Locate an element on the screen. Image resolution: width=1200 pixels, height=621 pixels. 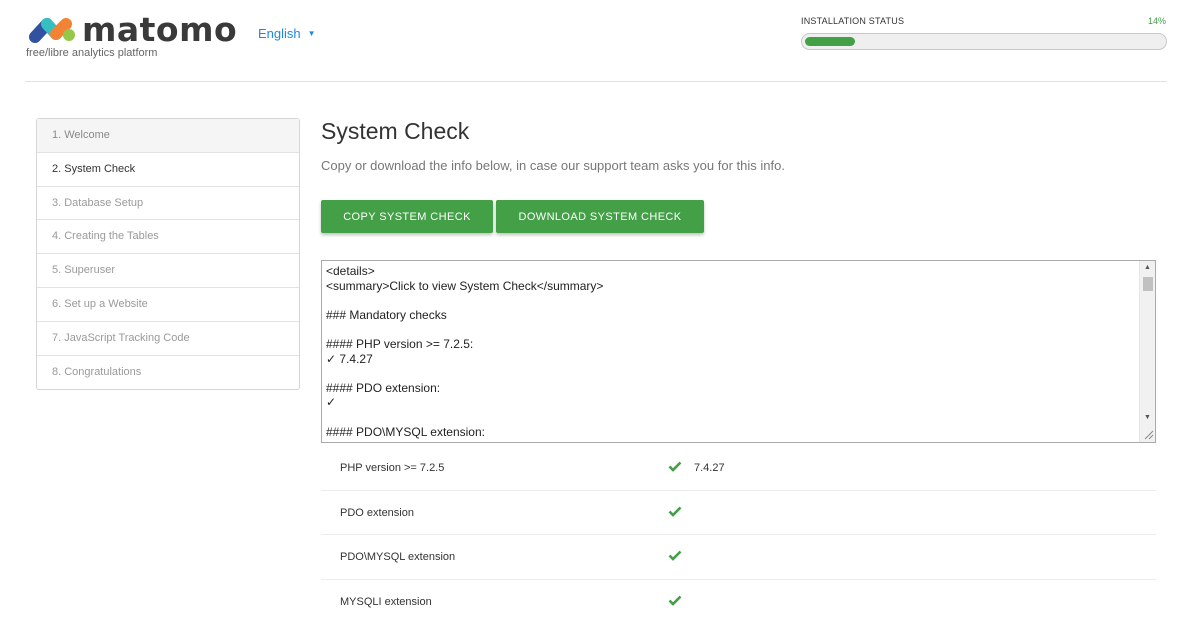
caret-down-icon: ▼ is located at coordinates (311, 33).